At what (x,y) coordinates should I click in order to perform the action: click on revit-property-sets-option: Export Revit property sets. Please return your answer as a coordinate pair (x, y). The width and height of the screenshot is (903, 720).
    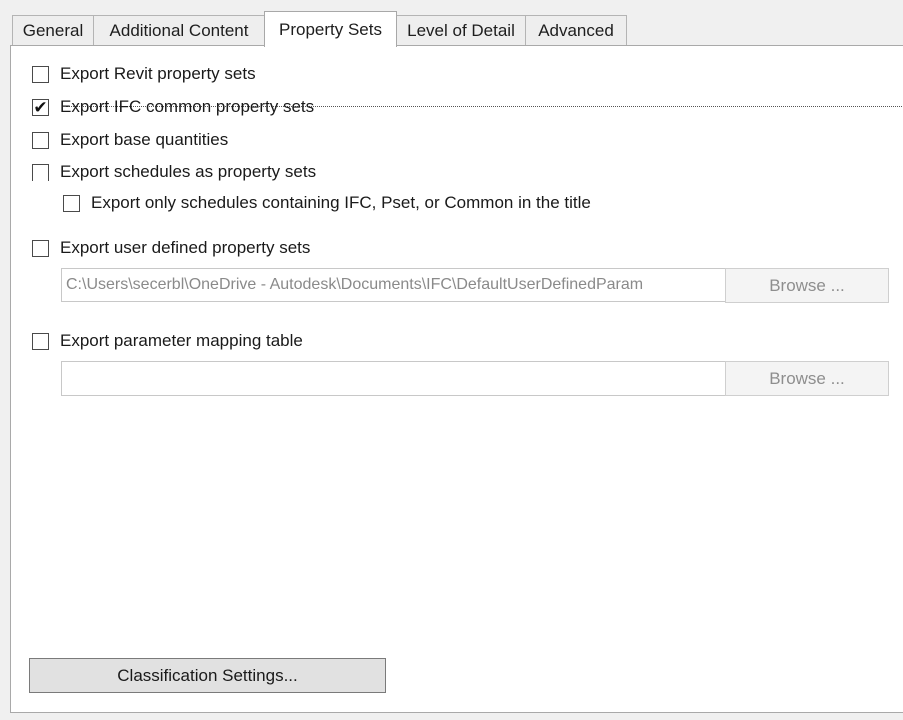
    Looking at the image, I should click on (144, 74).